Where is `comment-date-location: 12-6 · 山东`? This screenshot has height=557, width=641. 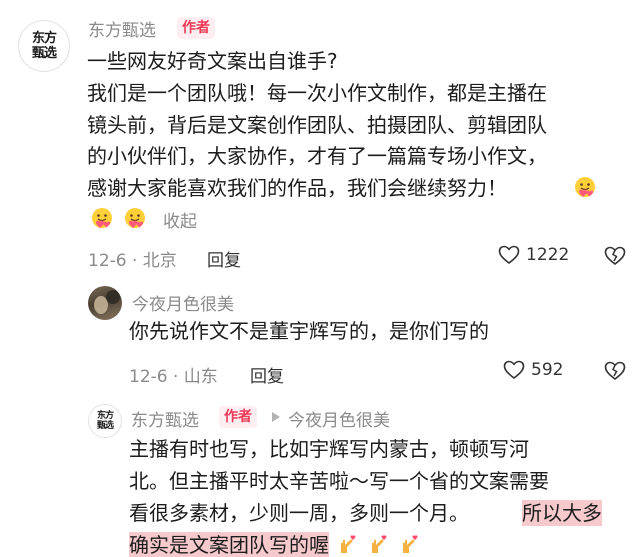 comment-date-location: 12-6 · 山东 is located at coordinates (173, 377).